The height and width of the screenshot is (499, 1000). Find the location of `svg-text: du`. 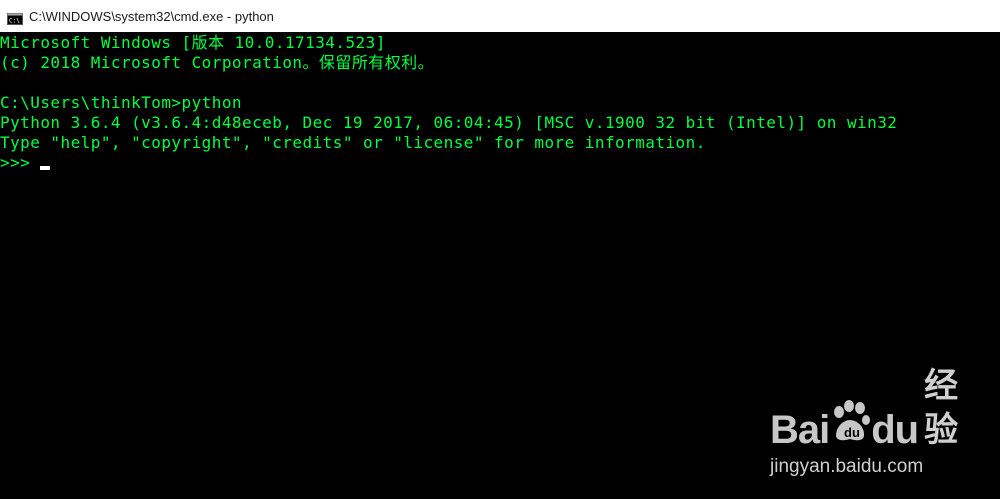

svg-text: du is located at coordinates (852, 432).